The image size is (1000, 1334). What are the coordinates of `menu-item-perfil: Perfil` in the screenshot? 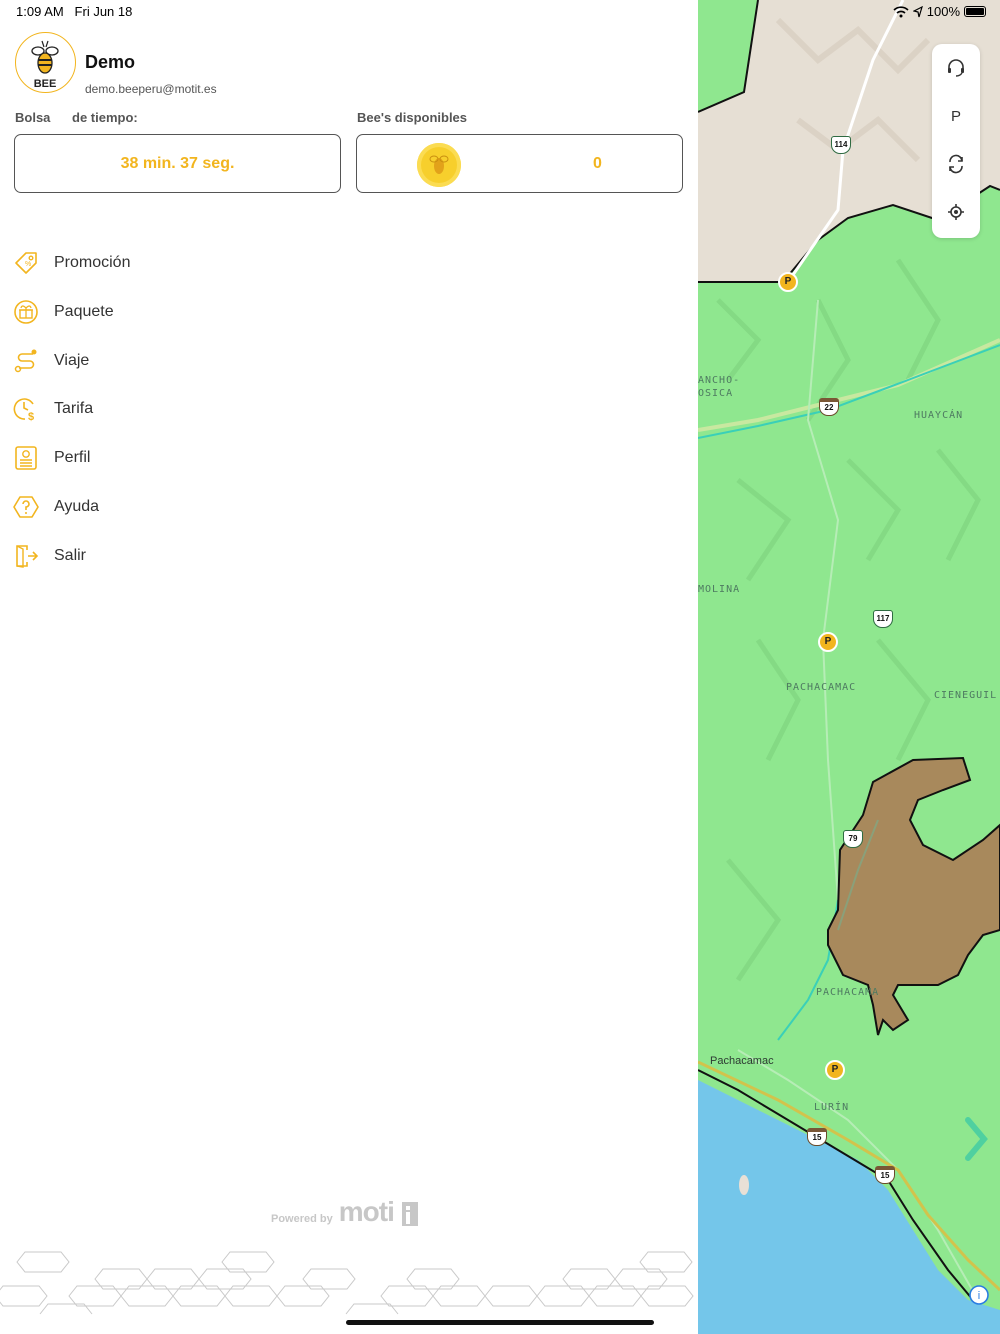 It's located at (162, 458).